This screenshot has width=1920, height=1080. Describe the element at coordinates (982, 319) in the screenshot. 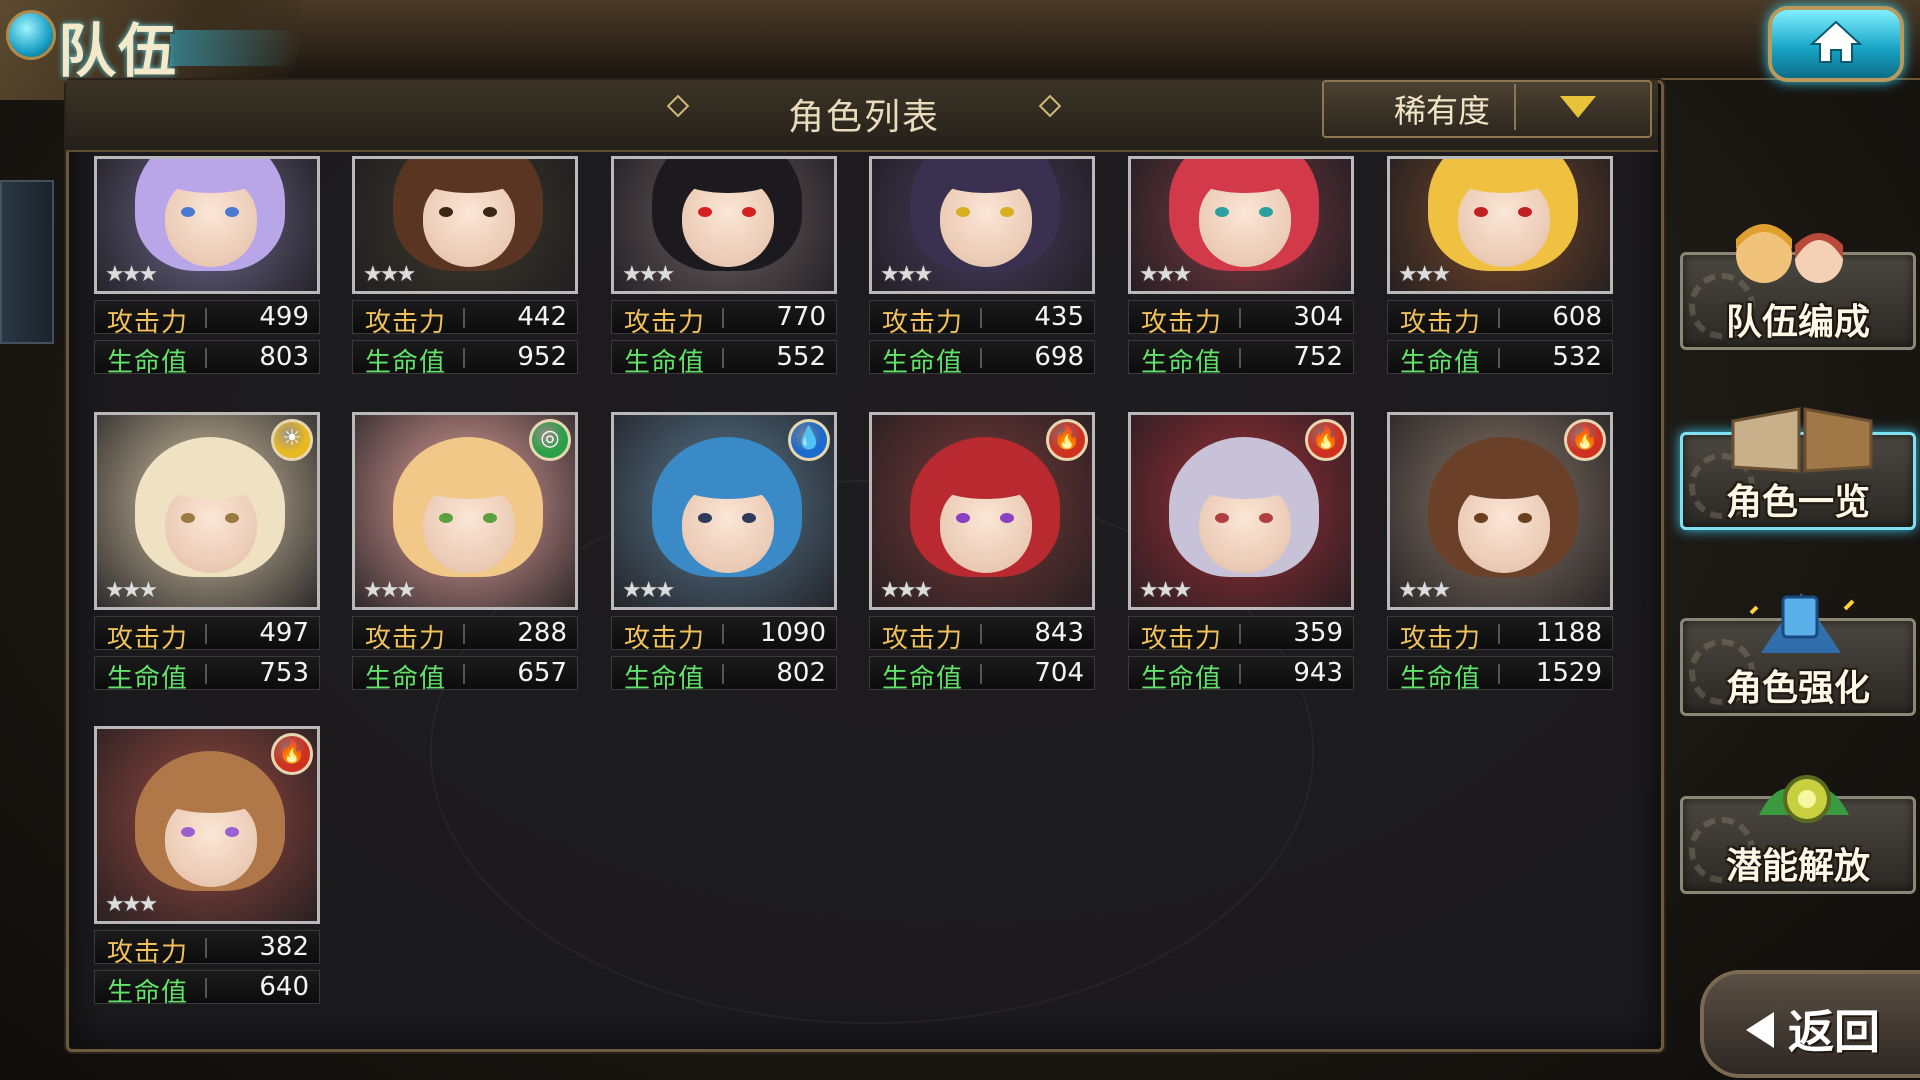

I see `attack-stat-row: 攻击力 435` at that location.